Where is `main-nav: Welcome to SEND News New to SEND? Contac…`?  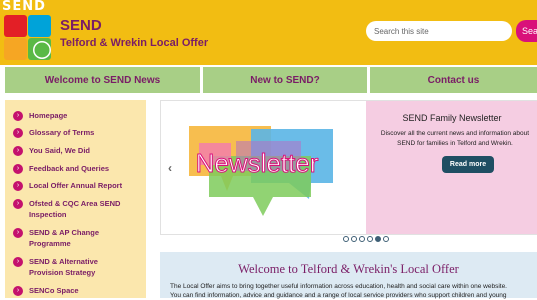 main-nav: Welcome to SEND News New to SEND? Contac… is located at coordinates (268, 80).